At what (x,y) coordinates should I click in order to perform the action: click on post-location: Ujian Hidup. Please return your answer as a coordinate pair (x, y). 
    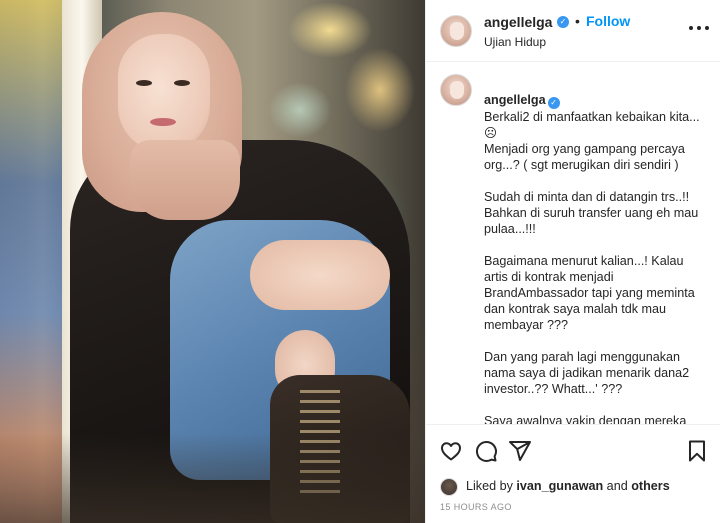
    Looking at the image, I should click on (515, 42).